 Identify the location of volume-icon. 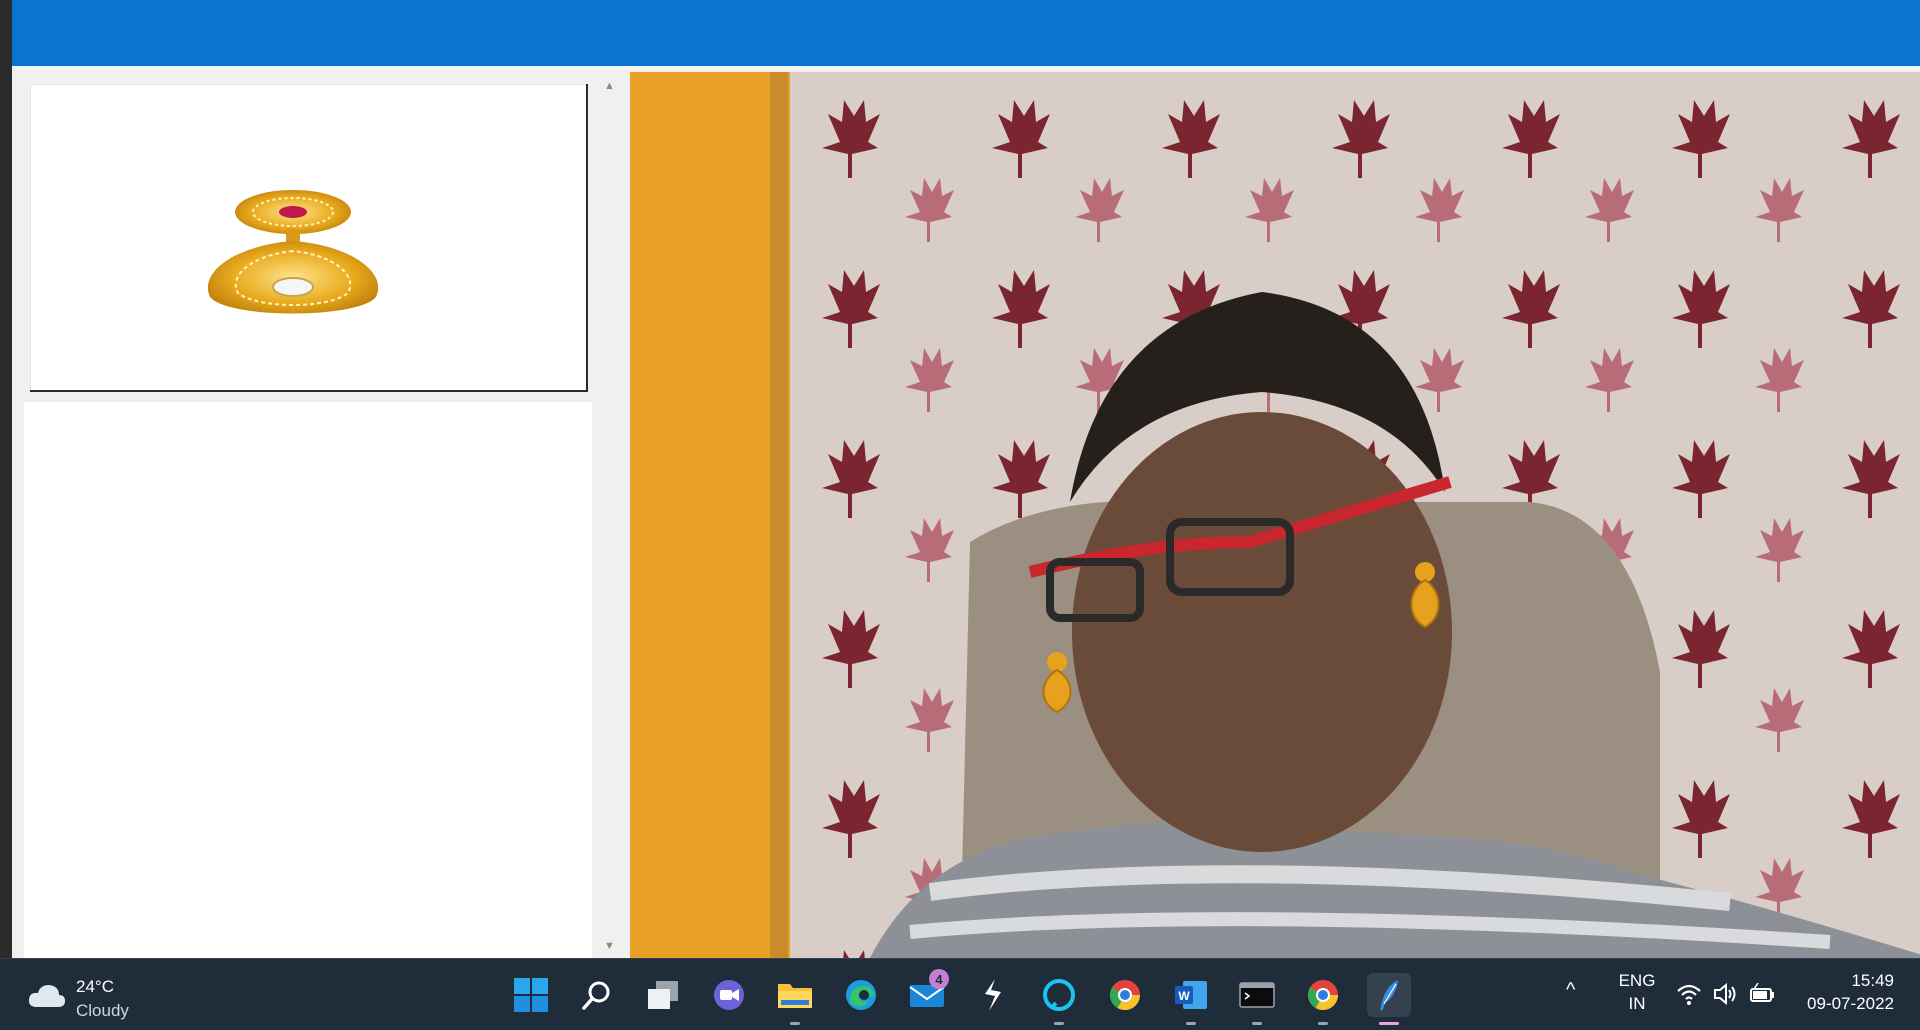
(1725, 994).